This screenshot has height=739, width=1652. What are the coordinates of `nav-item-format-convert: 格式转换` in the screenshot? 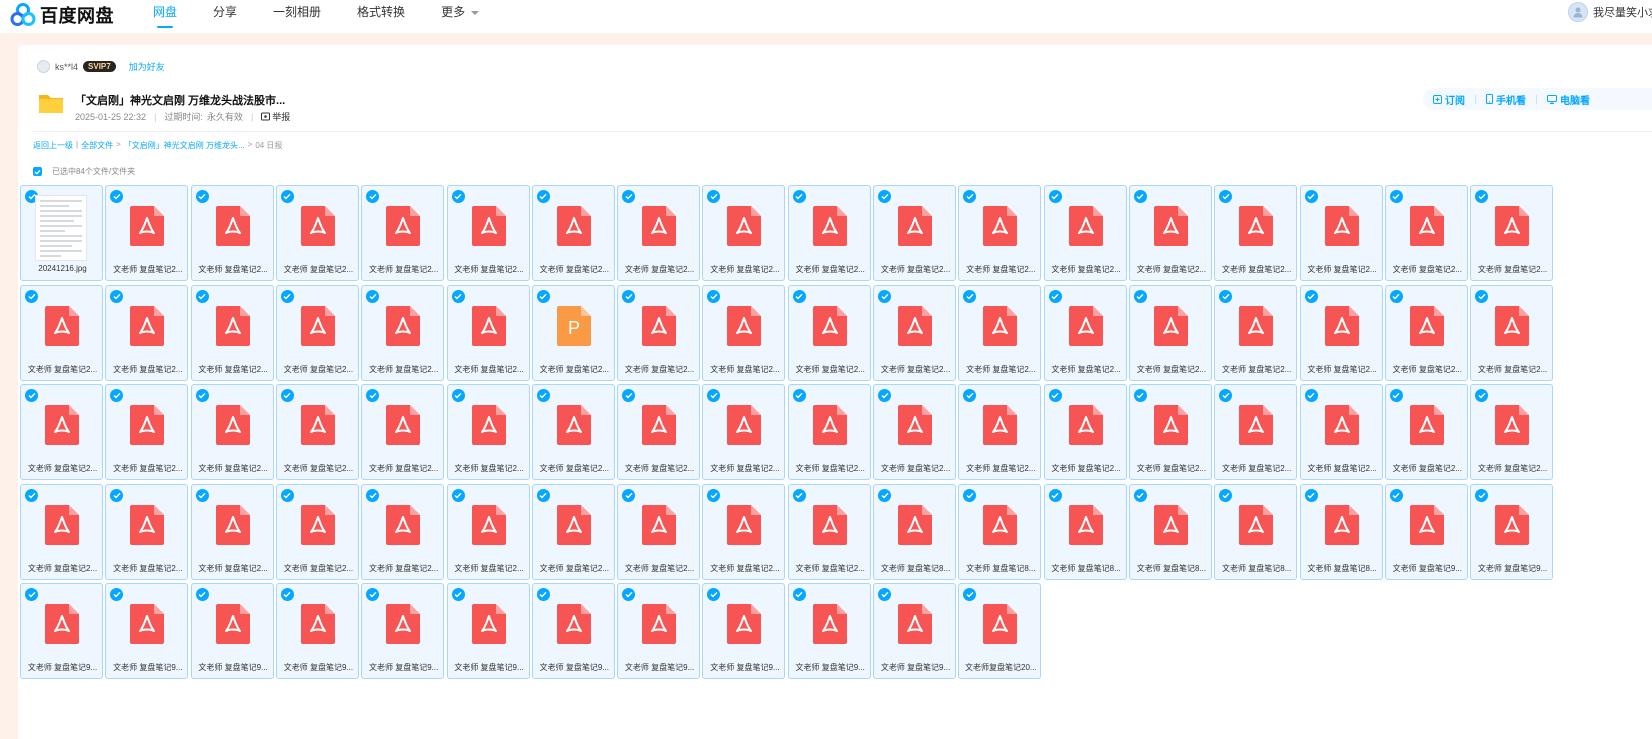 It's located at (381, 16).